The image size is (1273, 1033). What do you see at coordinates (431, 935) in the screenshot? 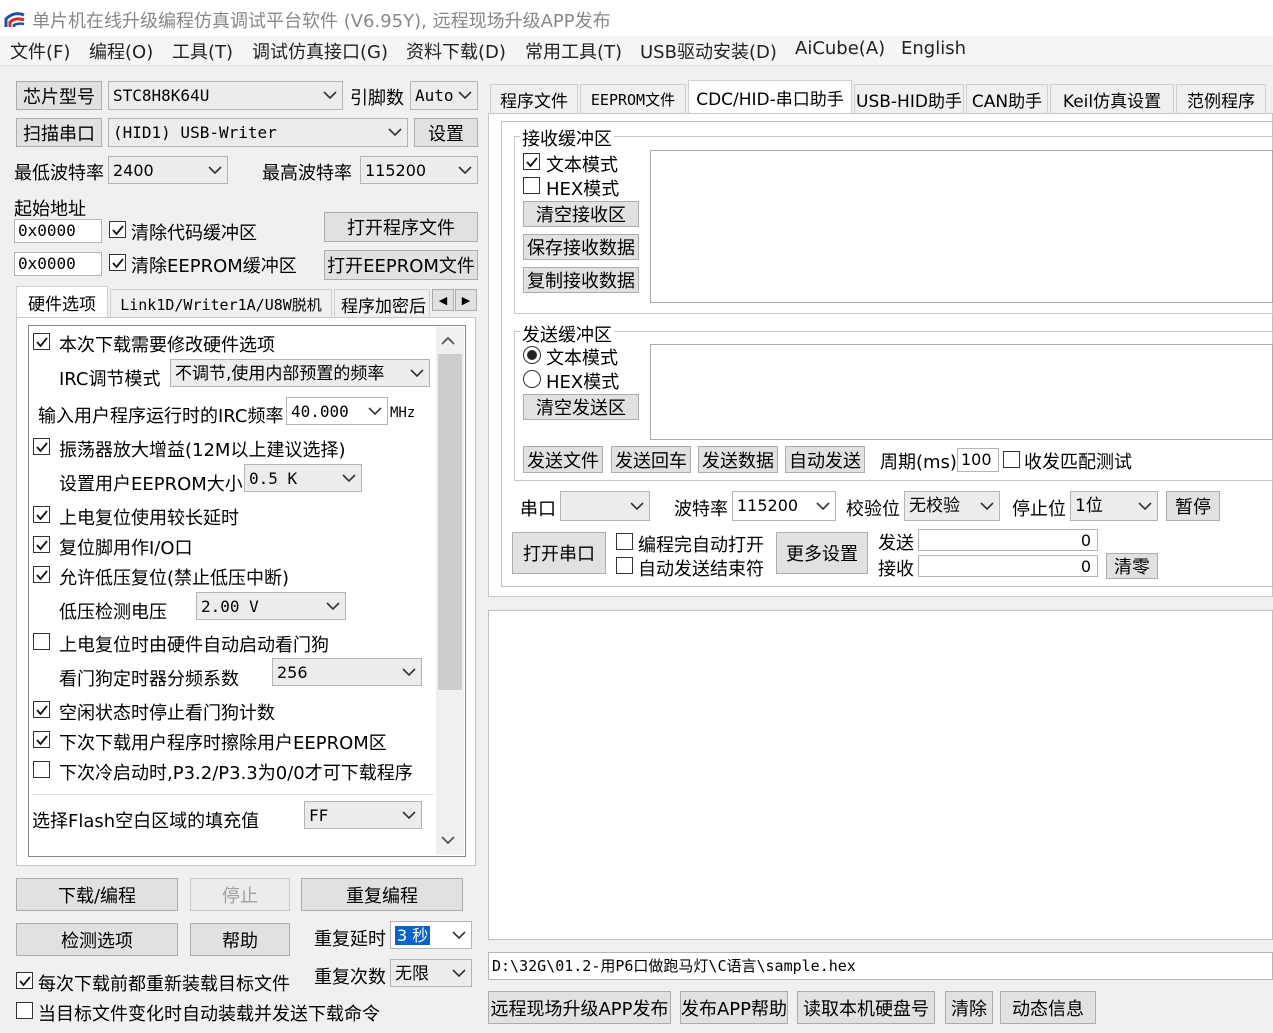
I see `repeat-delay-select: 3 秒` at bounding box center [431, 935].